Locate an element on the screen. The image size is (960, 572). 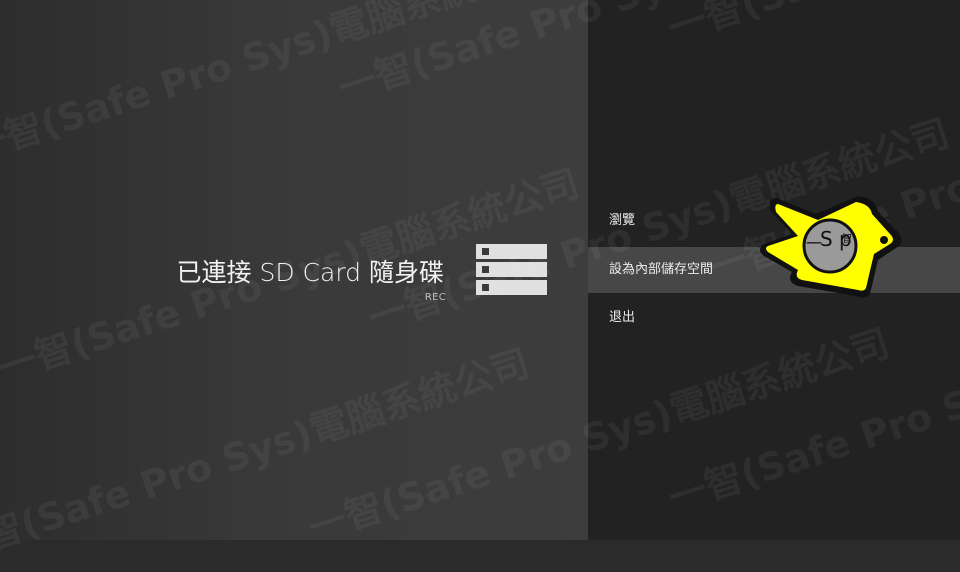
pointing-hand-logo: 一 S p 智 is located at coordinates (831, 247).